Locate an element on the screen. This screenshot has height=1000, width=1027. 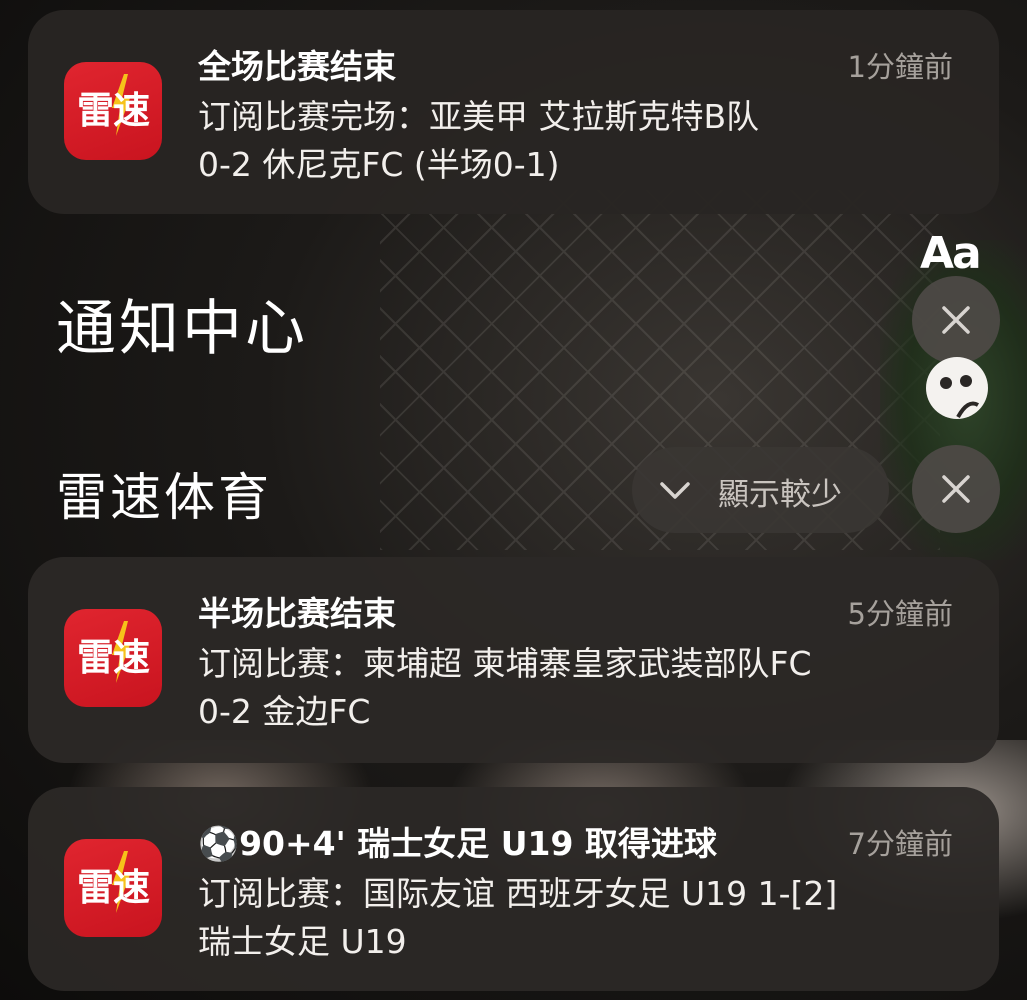
show-less-button: 顯示較少 is located at coordinates (760, 490).